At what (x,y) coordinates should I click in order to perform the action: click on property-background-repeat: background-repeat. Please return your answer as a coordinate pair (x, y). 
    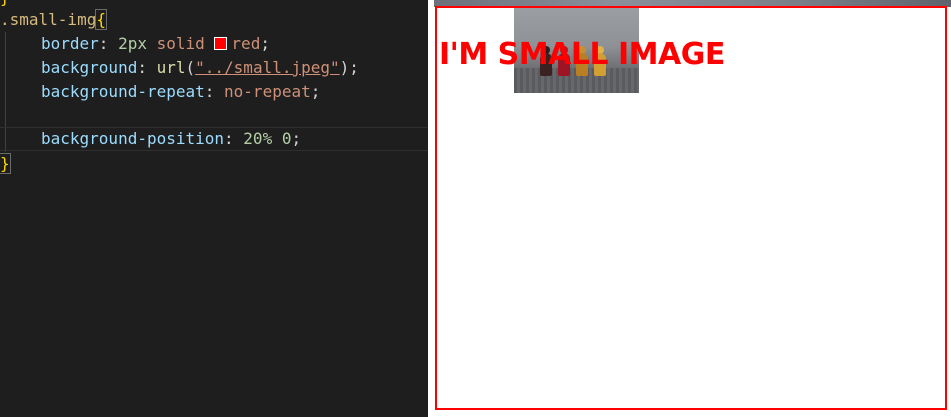
    Looking at the image, I should click on (123, 91).